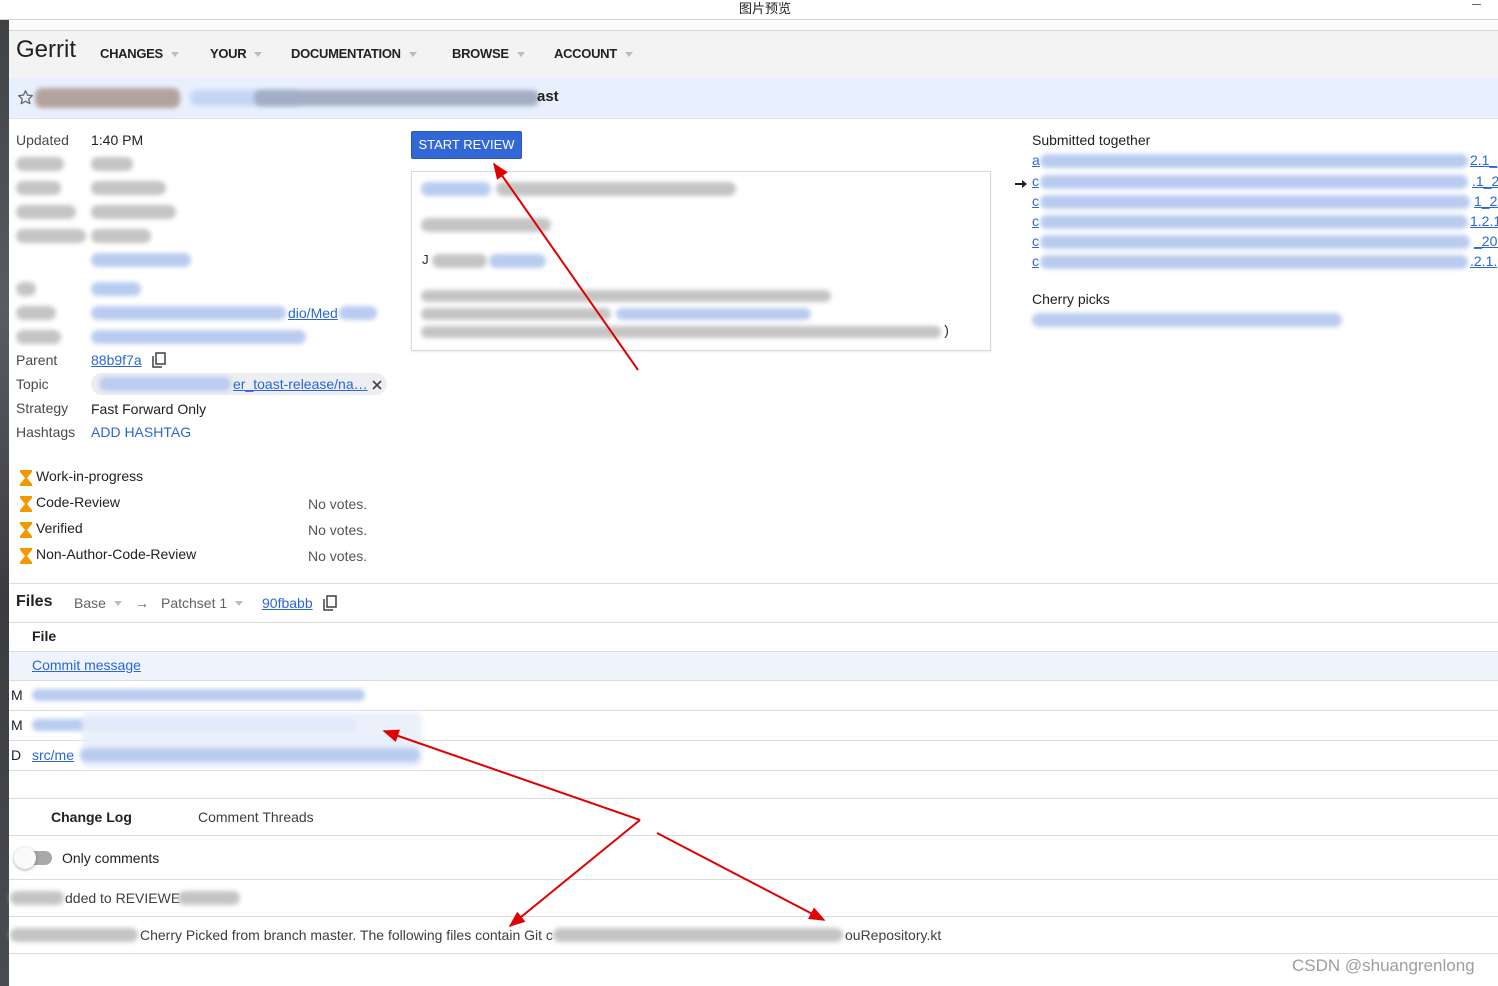 The height and width of the screenshot is (986, 1498). Describe the element at coordinates (1485, 181) in the screenshot. I see `related-change-link-end: .1_20` at that location.